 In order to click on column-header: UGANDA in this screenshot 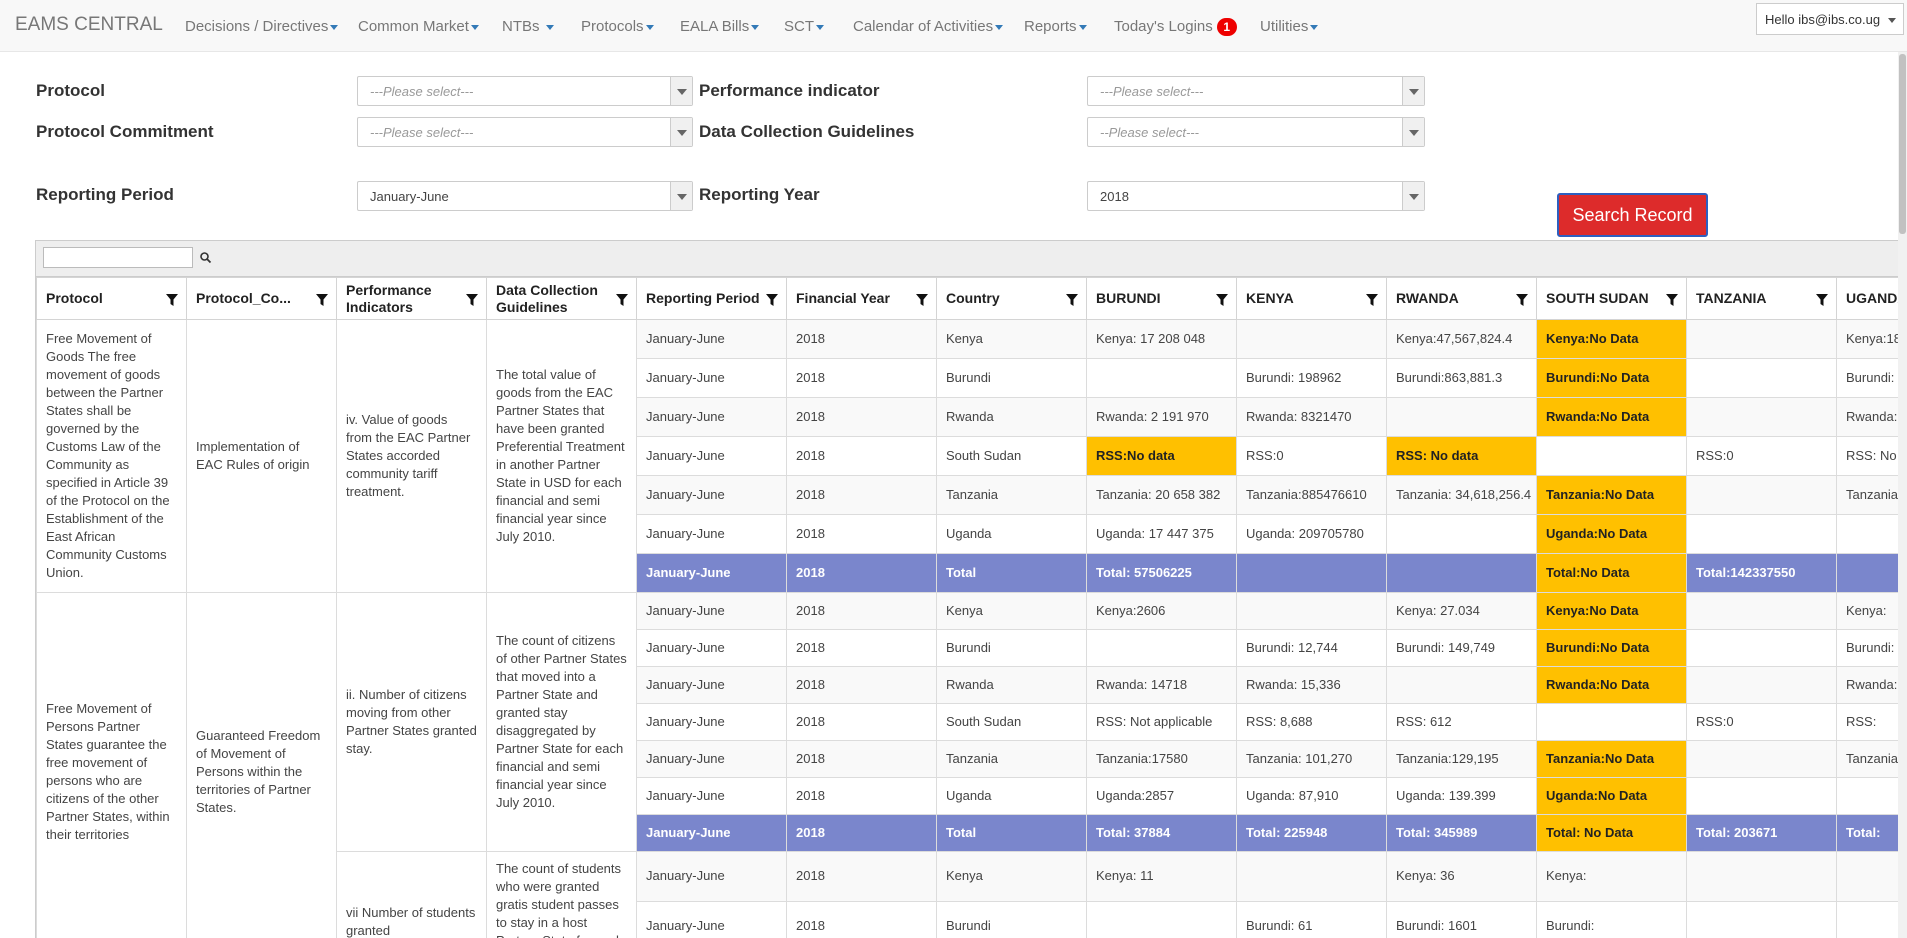, I will do `click(1871, 298)`.